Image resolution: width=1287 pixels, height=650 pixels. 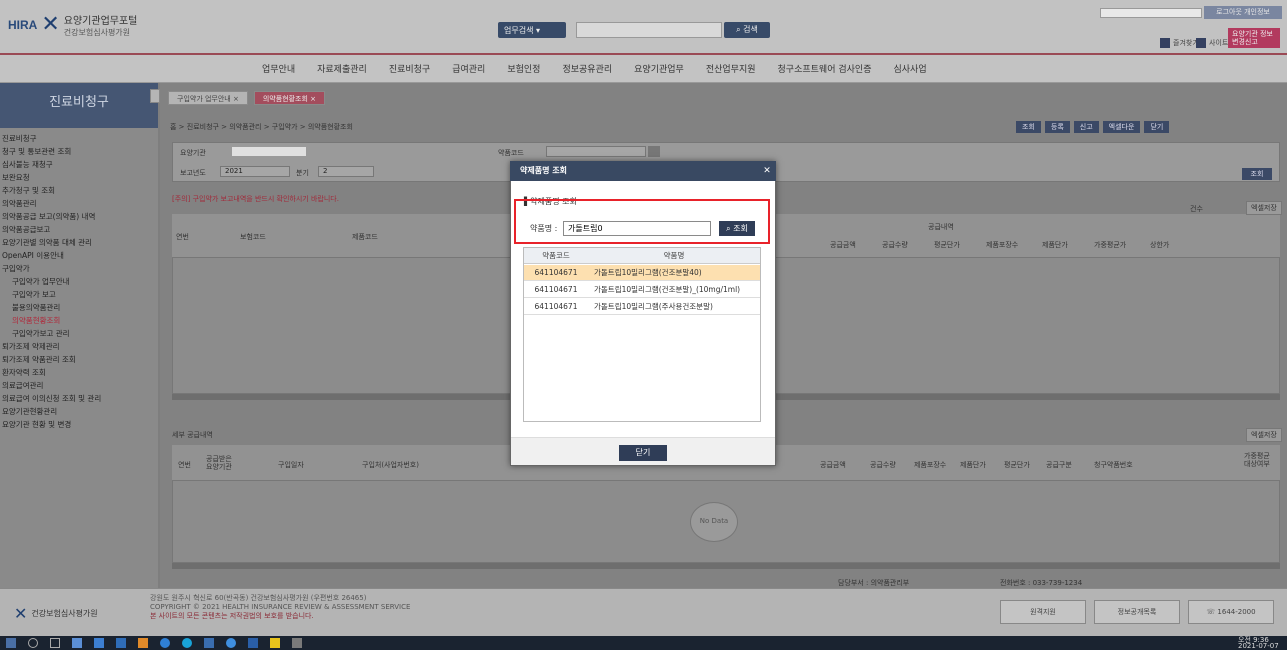 What do you see at coordinates (193, 153) in the screenshot?
I see `filter-label: 요양기관` at bounding box center [193, 153].